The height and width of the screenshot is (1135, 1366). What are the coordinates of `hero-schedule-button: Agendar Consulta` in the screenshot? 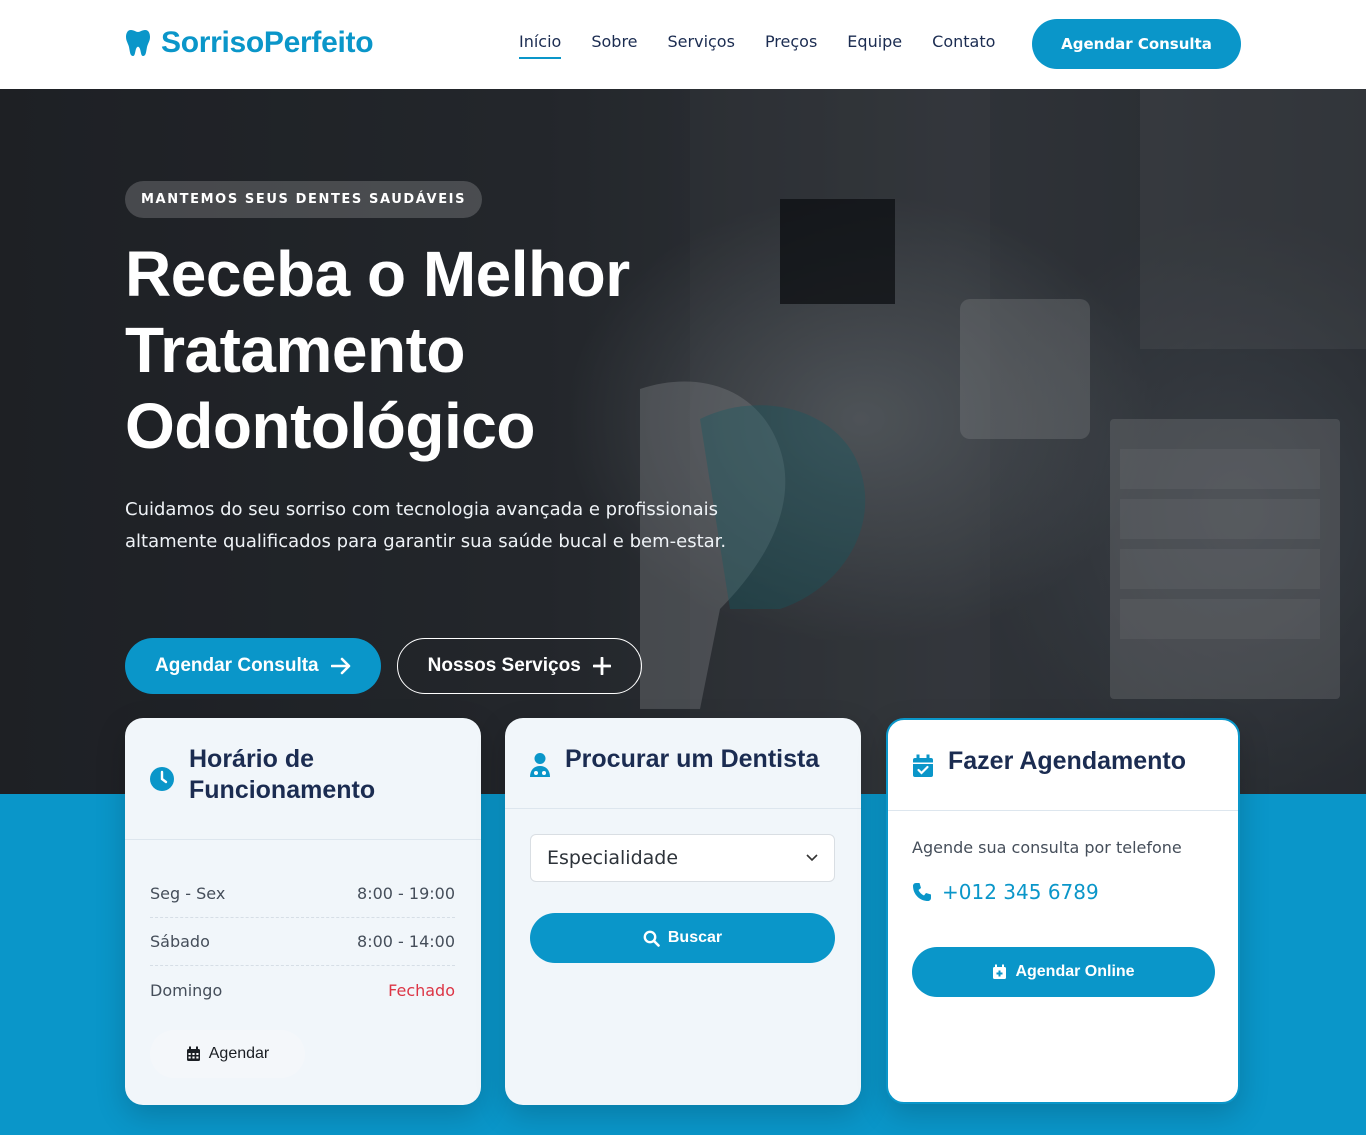 It's located at (253, 666).